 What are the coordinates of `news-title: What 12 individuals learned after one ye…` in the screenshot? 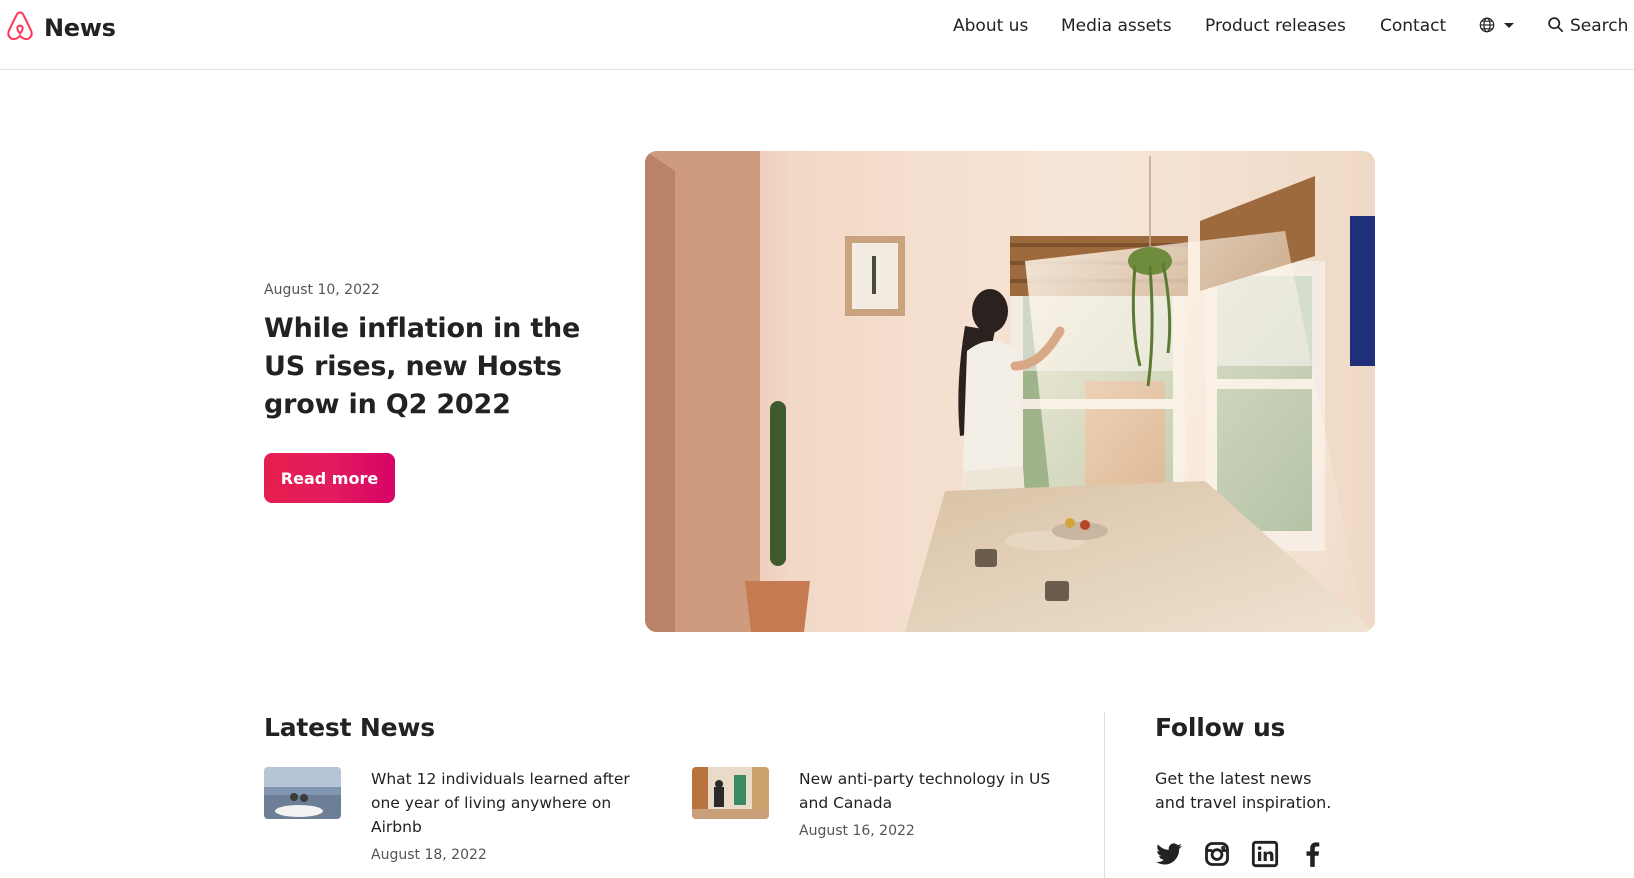 It's located at (512, 803).